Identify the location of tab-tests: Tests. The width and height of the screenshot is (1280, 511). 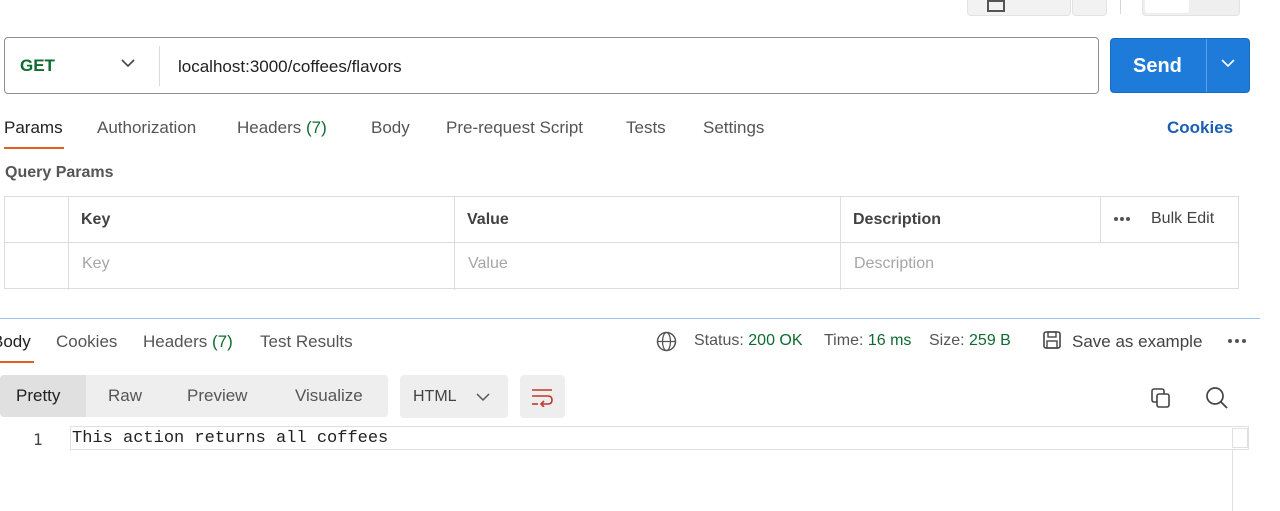
(646, 128).